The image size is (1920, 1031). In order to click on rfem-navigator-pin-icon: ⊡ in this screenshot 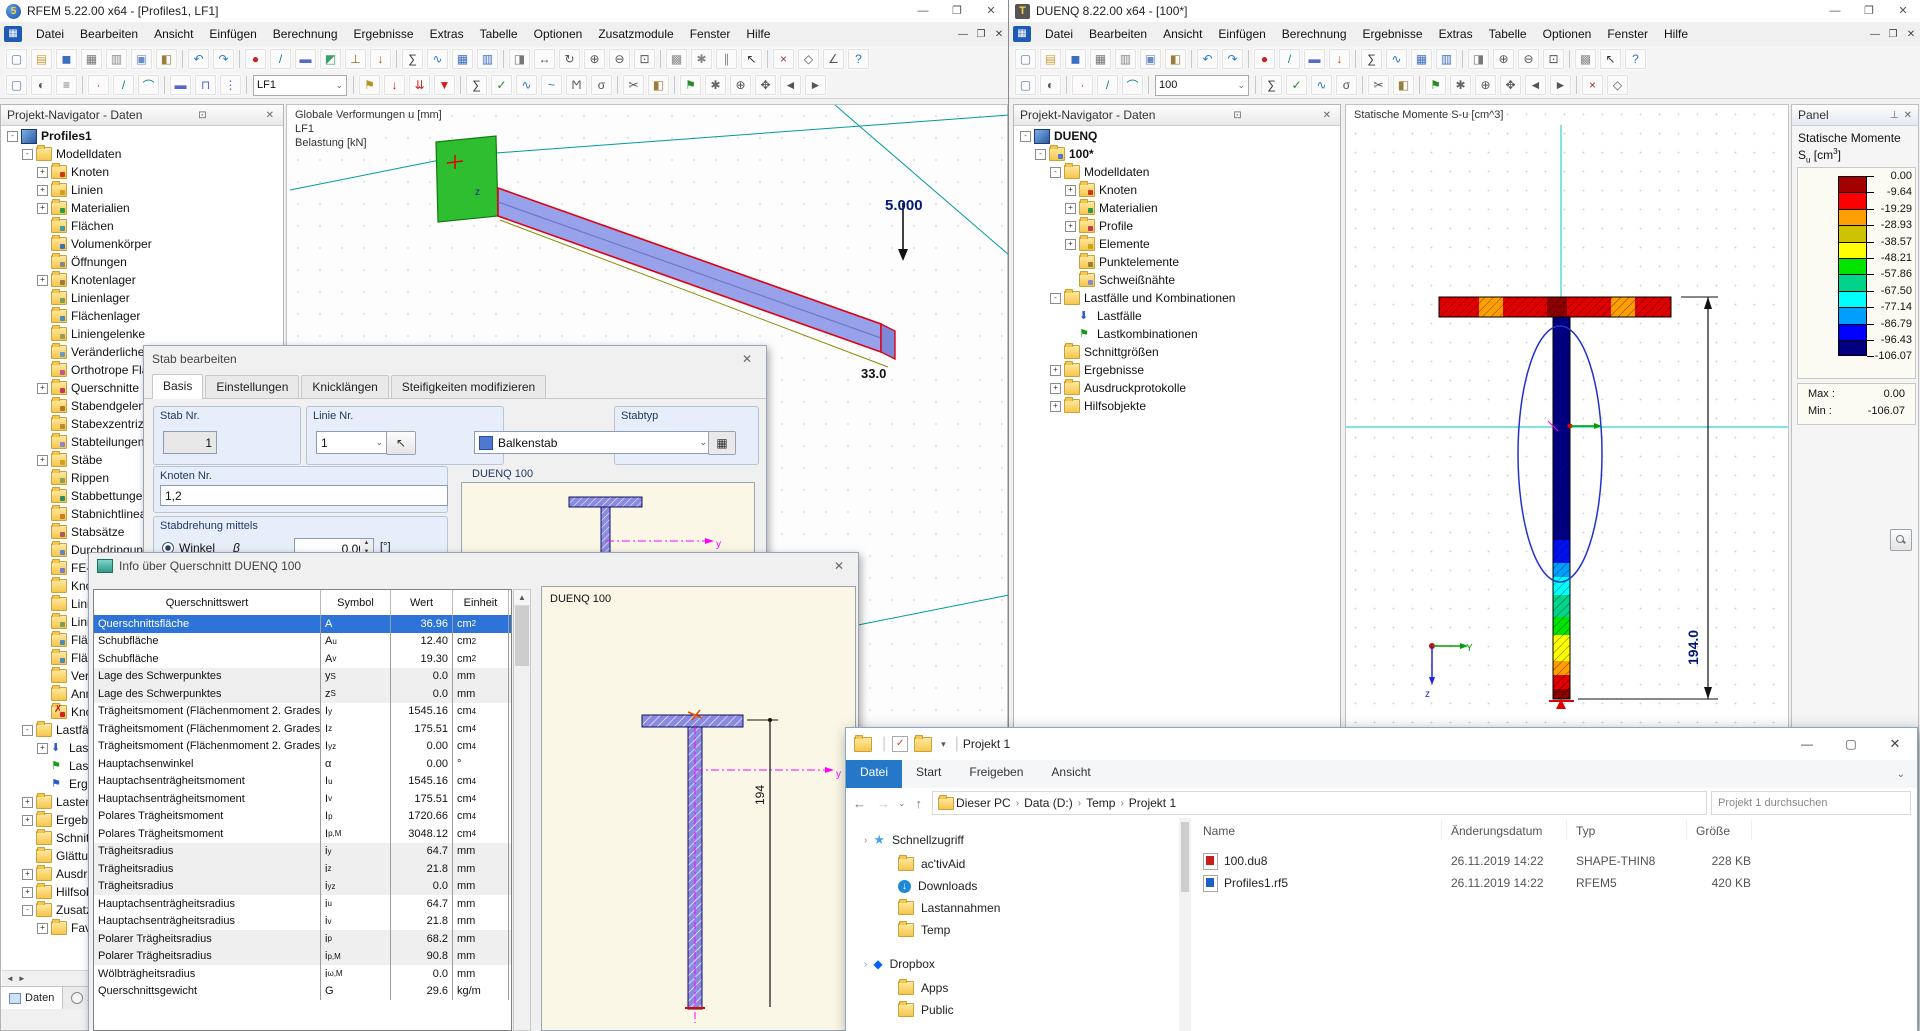, I will do `click(202, 115)`.